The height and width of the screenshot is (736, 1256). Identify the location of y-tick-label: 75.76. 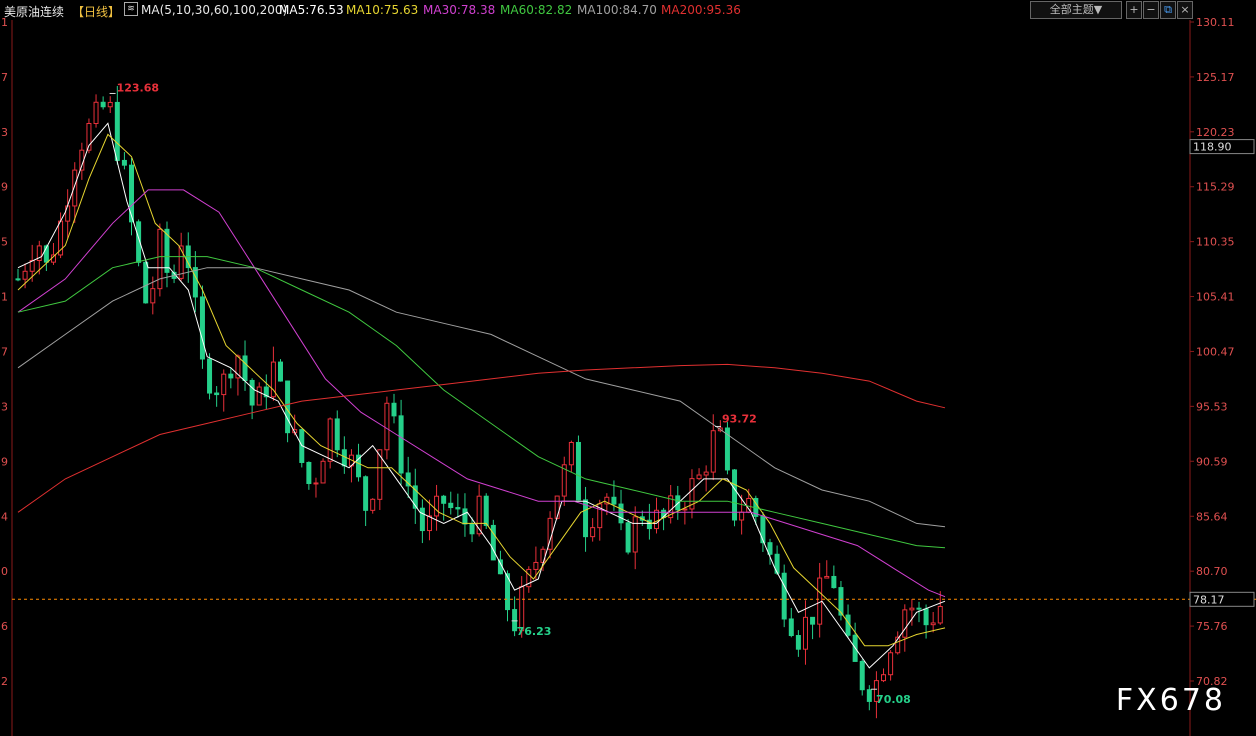
(1212, 626).